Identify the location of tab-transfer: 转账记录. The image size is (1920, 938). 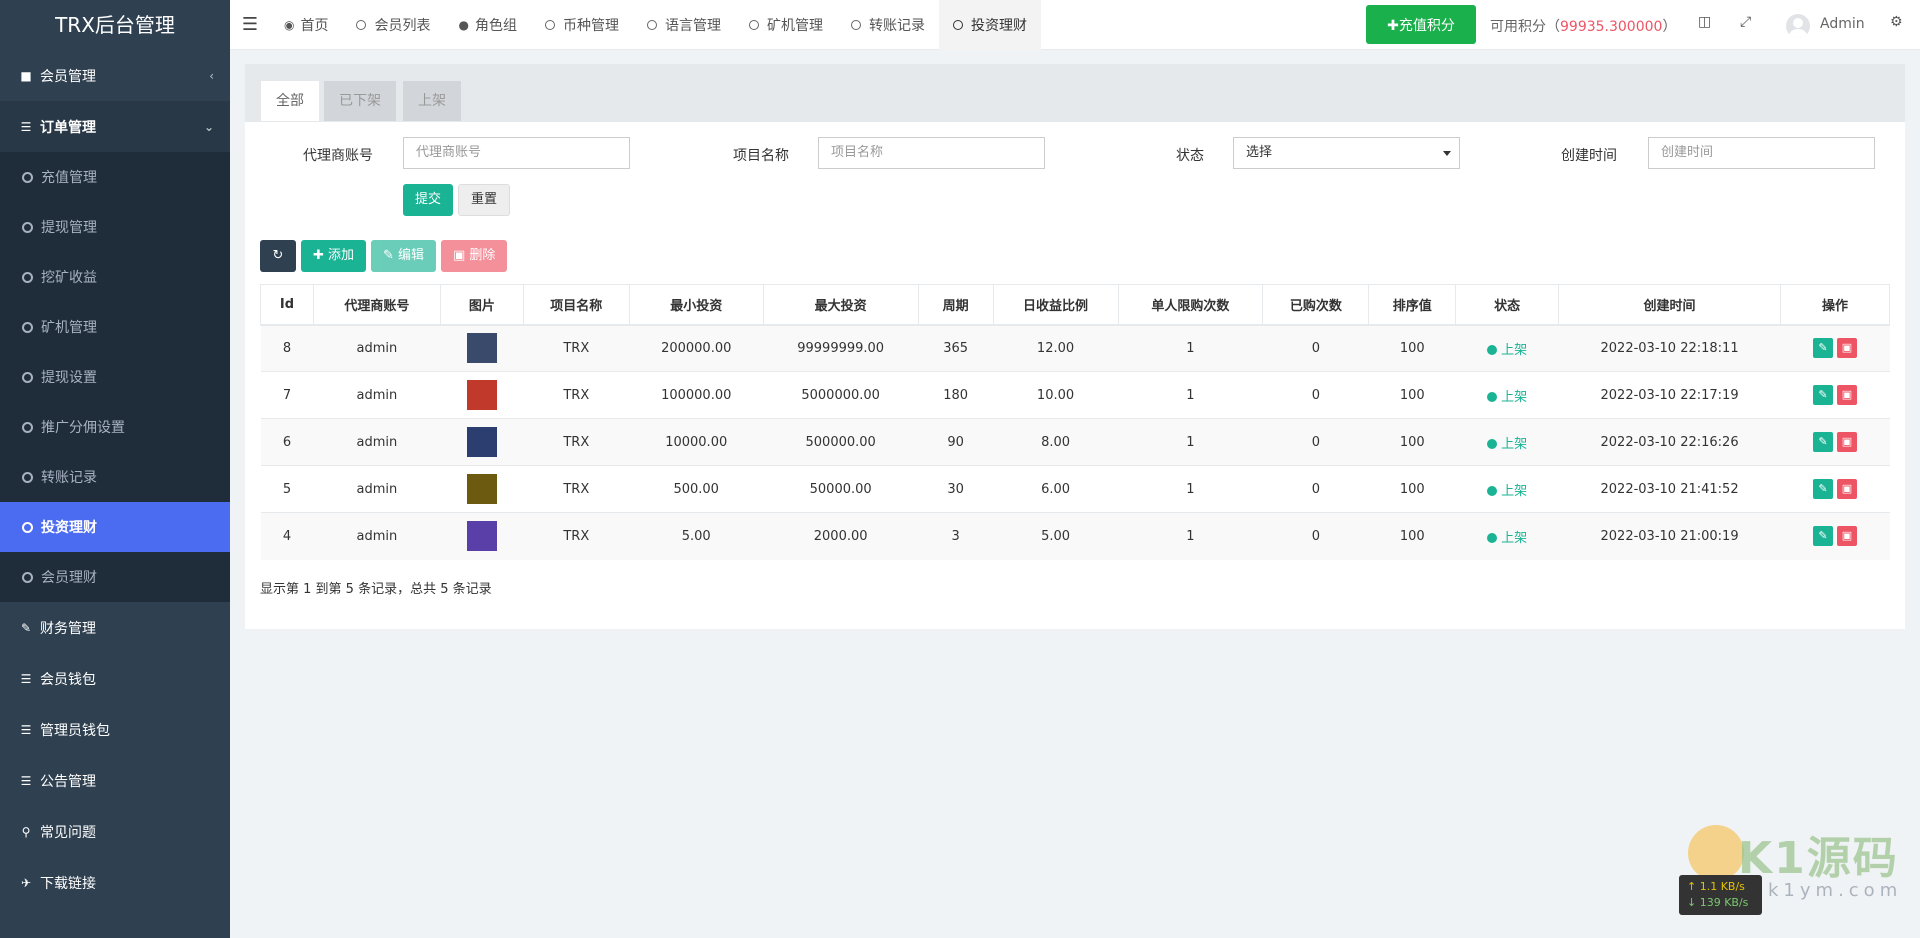
(888, 25).